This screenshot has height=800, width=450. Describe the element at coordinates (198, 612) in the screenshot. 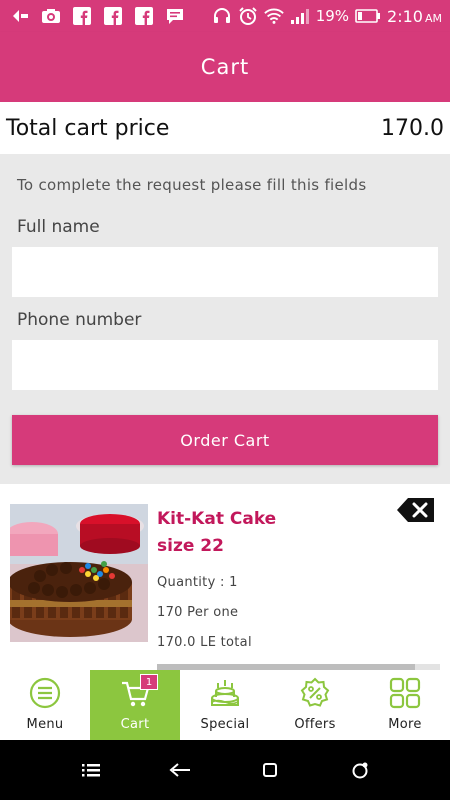

I see `item-unit-price: 170 Per one` at that location.